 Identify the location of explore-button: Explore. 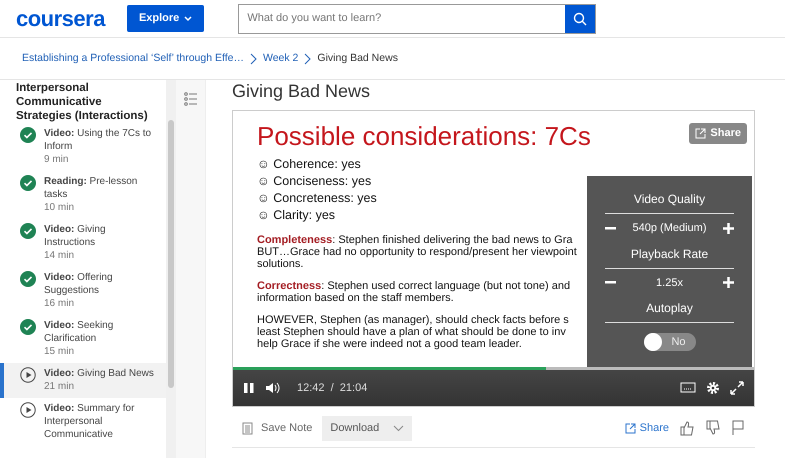
(165, 18).